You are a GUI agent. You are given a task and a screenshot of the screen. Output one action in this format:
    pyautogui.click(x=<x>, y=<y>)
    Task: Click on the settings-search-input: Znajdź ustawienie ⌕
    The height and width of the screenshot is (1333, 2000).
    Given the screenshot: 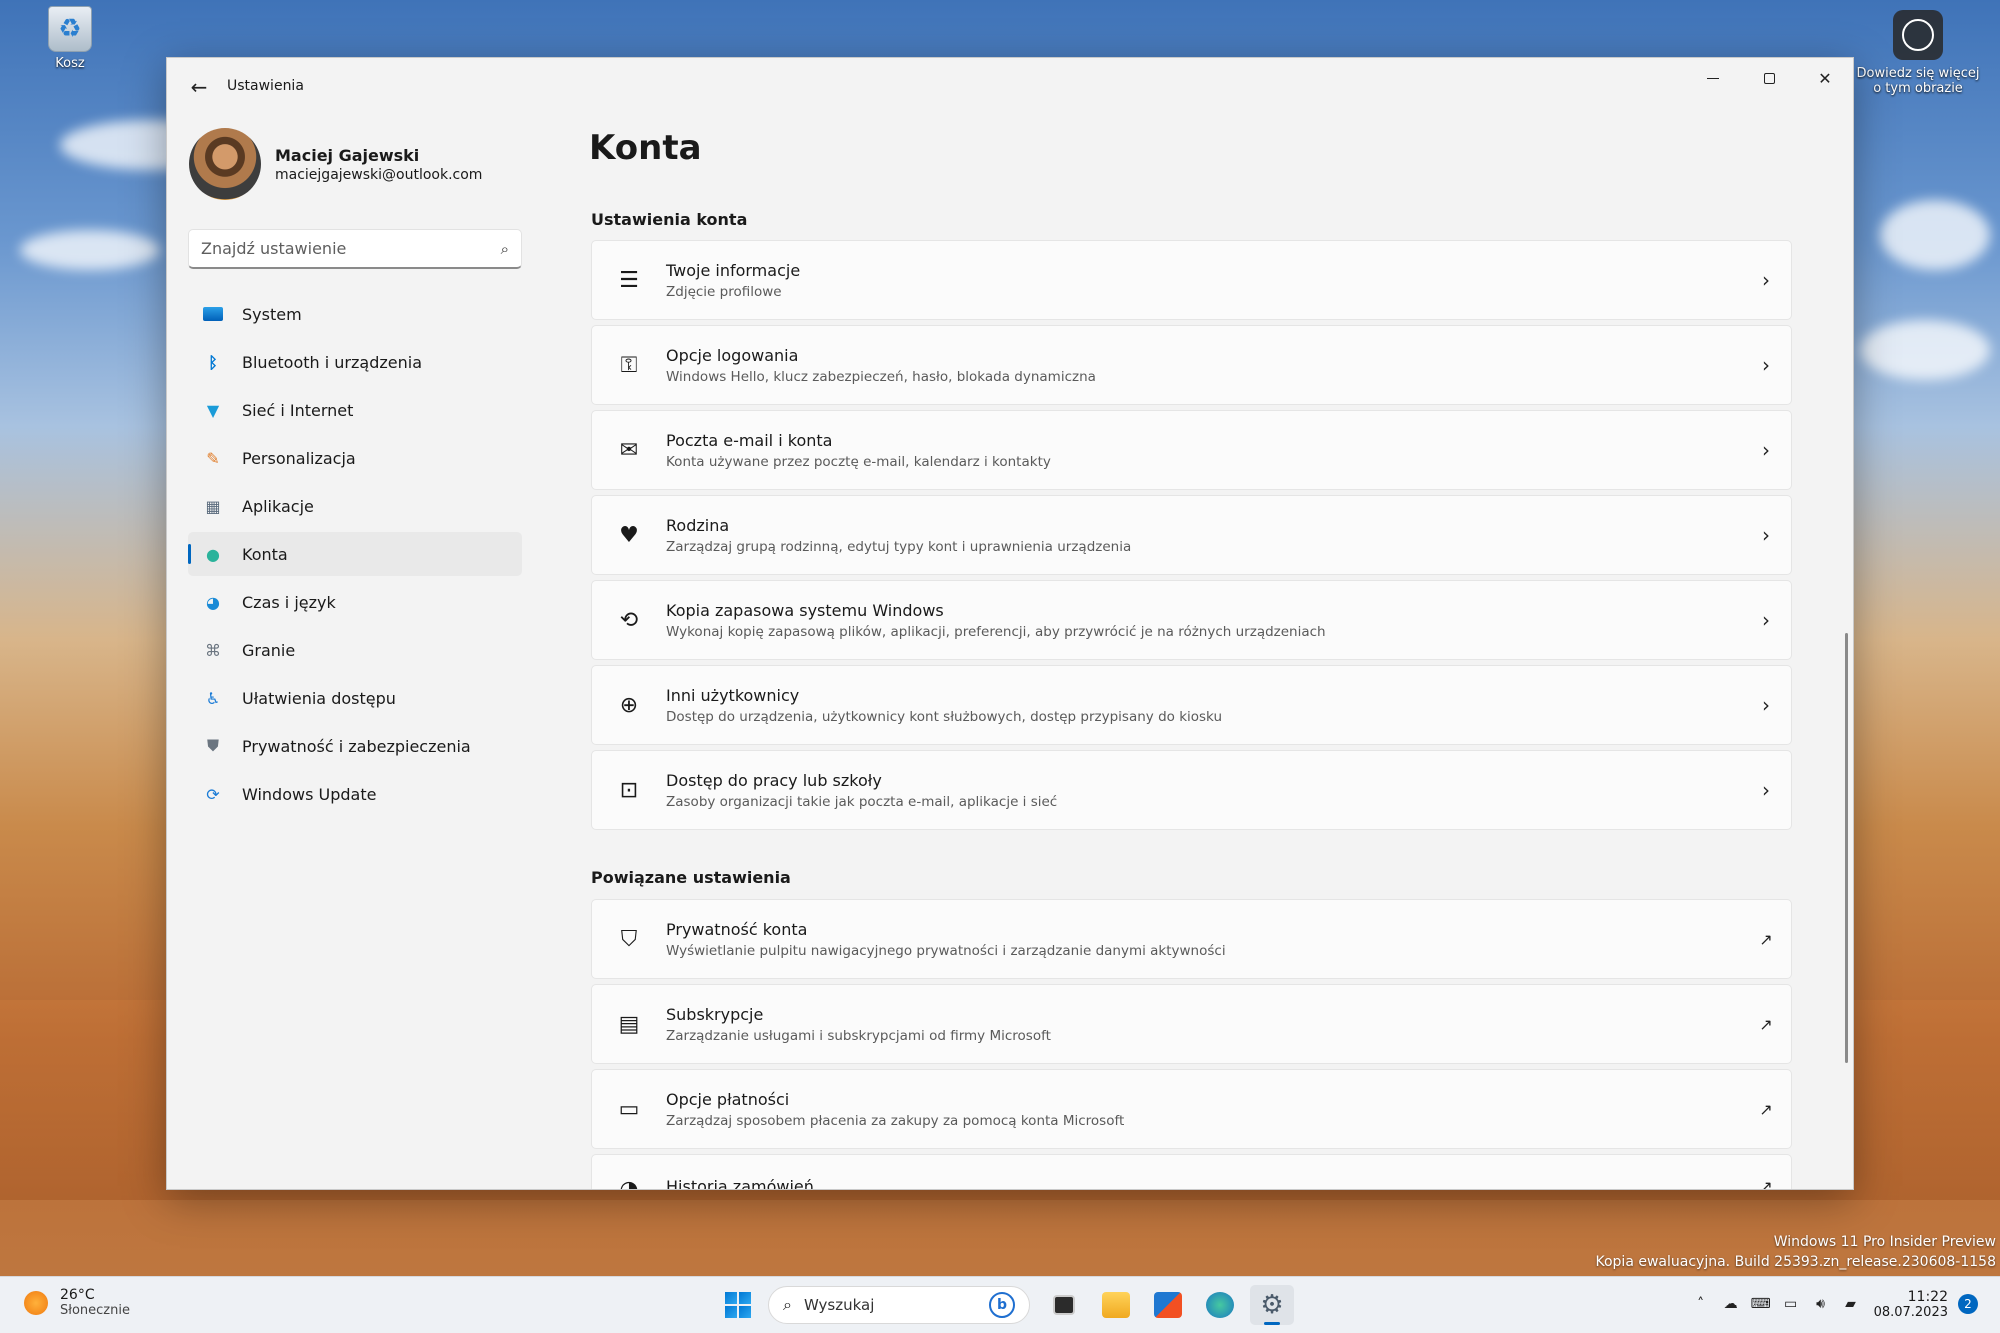 What is the action you would take?
    pyautogui.click(x=355, y=249)
    